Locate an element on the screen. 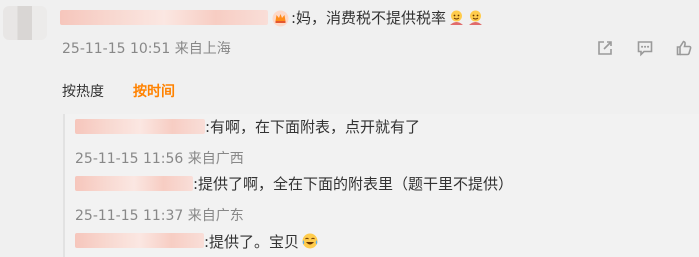 Image resolution: width=699 pixels, height=257 pixels. reply-meta: 25-11-15 11:56 来自广西 is located at coordinates (159, 158).